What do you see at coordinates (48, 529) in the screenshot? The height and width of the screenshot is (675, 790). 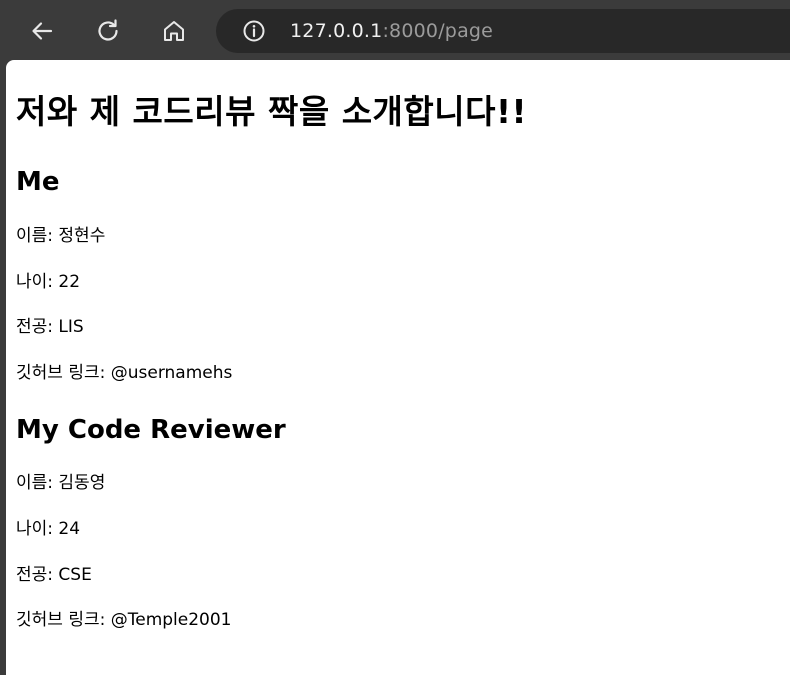 I see `reviewer-age: 나이: 24` at bounding box center [48, 529].